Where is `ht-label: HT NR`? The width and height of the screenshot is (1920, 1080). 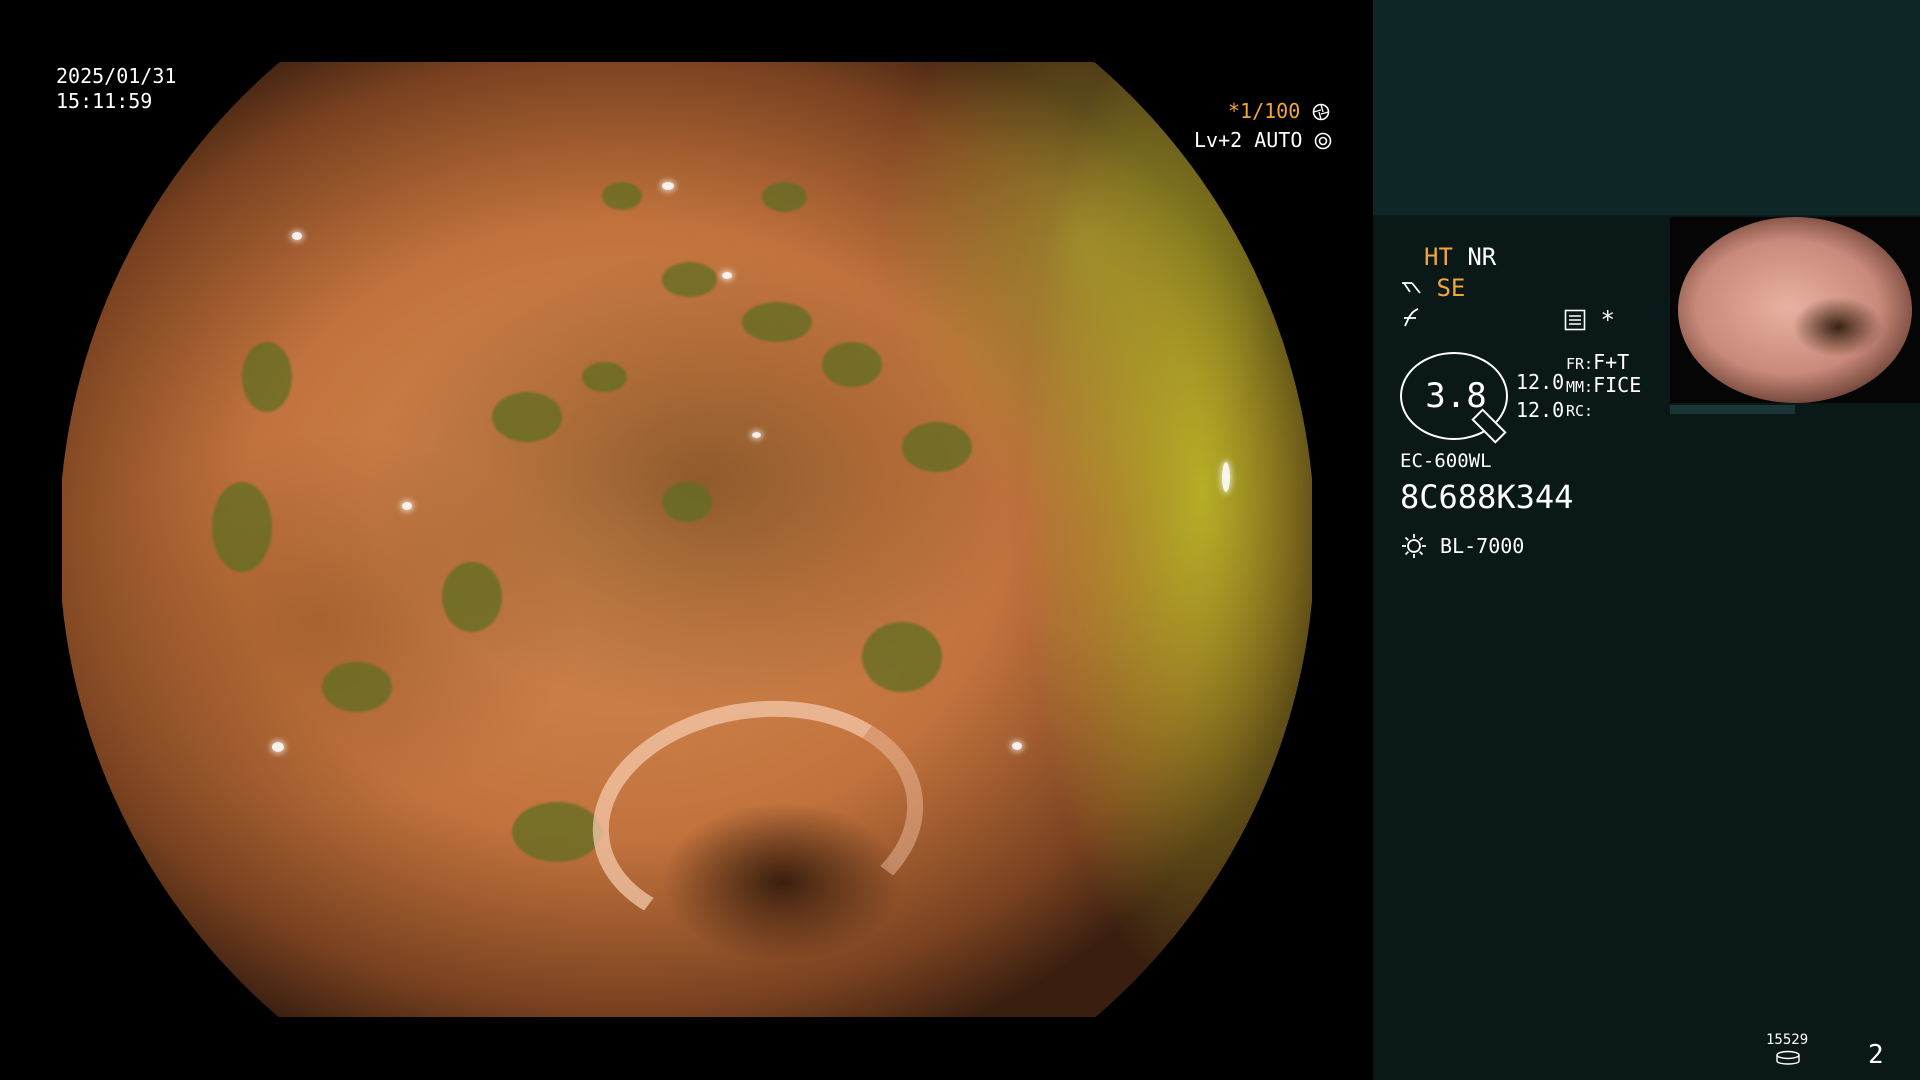
ht-label: HT NR is located at coordinates (1460, 257).